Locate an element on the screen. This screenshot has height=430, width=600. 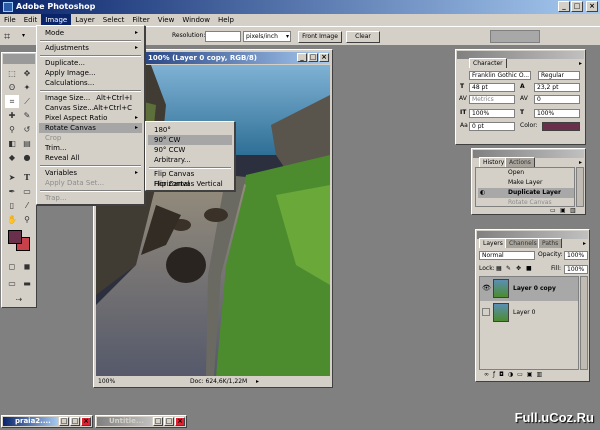
tab-layers: Layers is located at coordinates (493, 243).